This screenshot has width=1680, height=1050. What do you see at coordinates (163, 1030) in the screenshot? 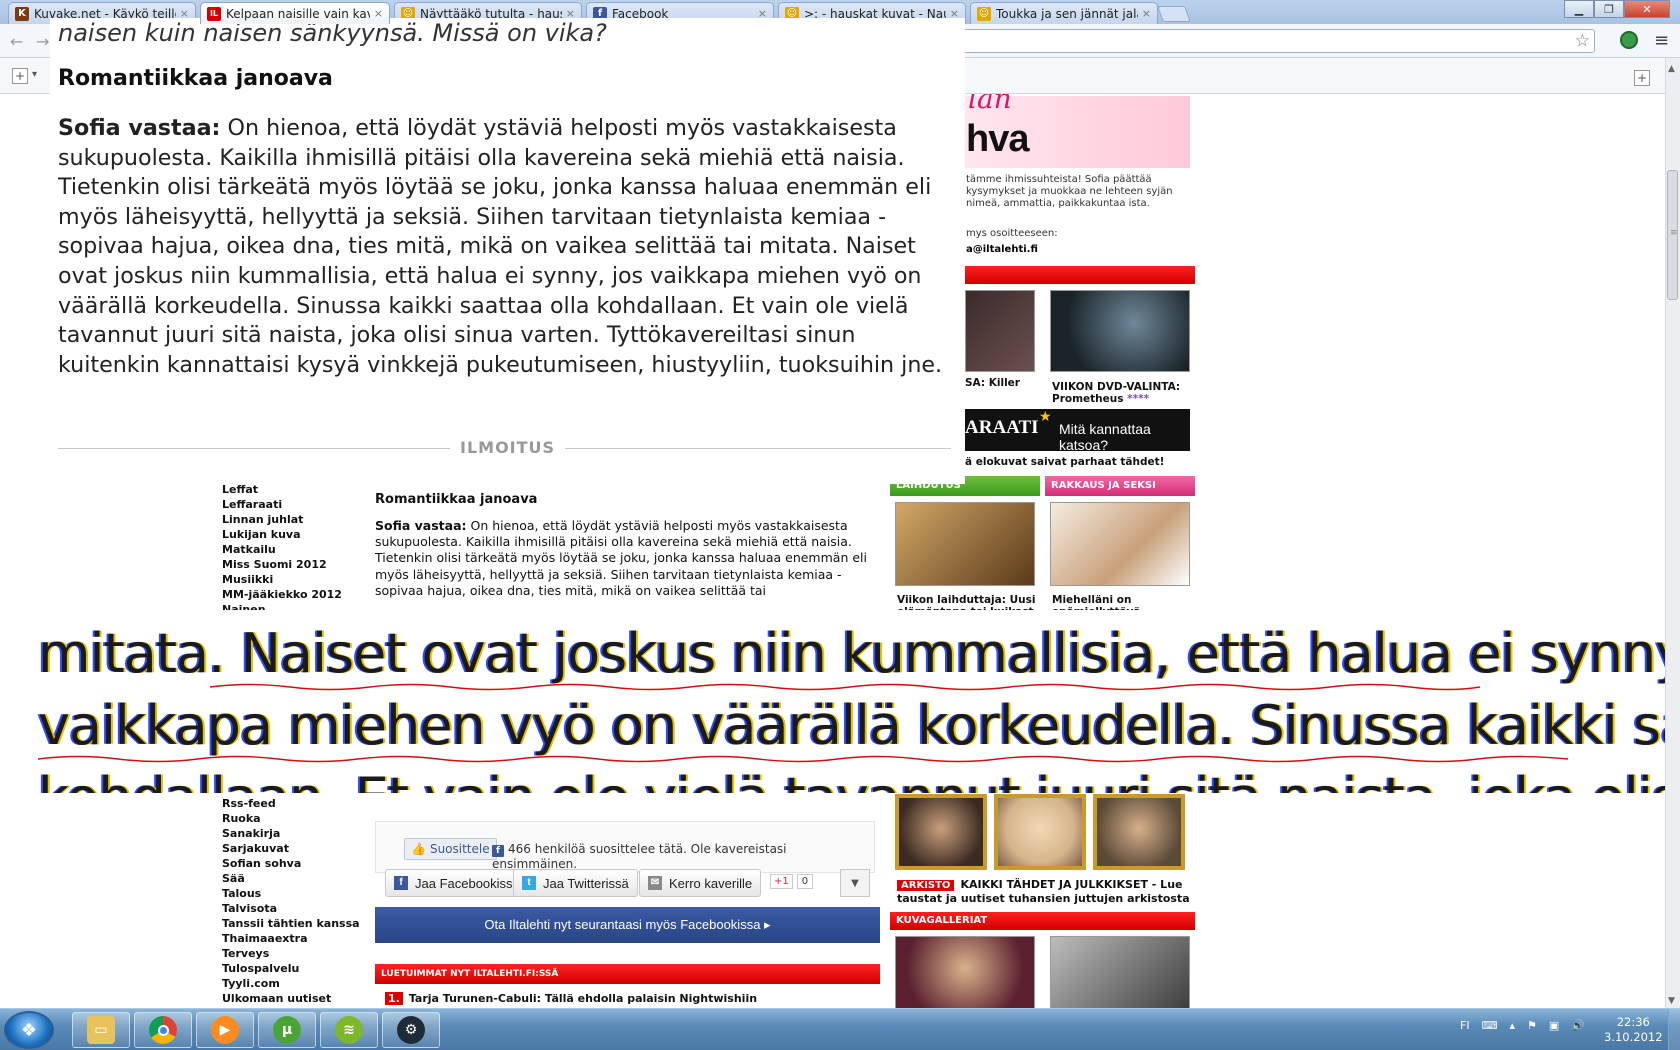
I see `taskbar-chrome` at bounding box center [163, 1030].